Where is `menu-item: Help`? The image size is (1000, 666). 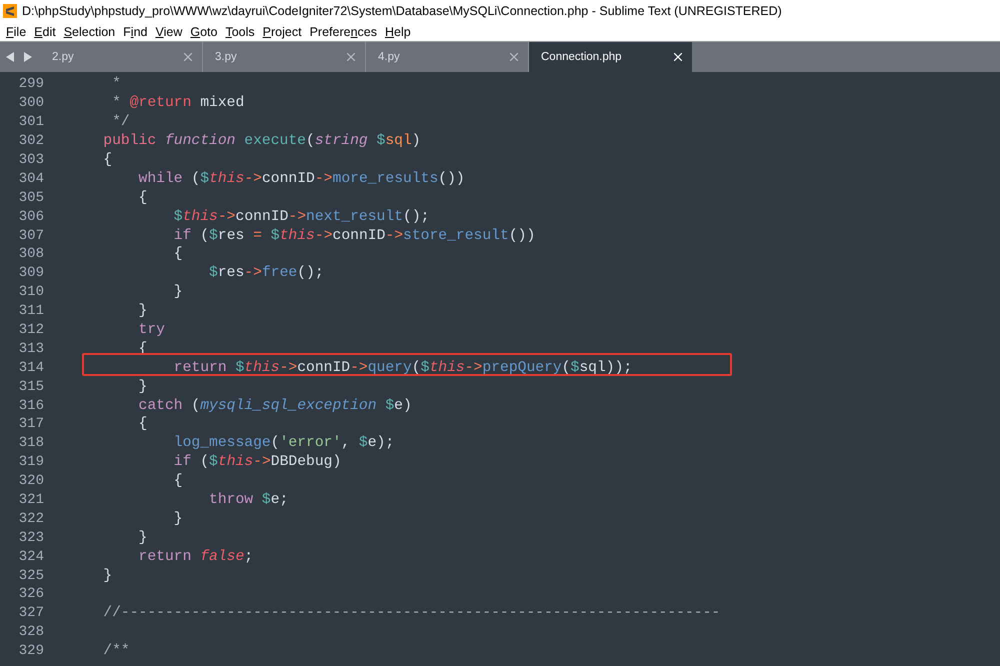
menu-item: Help is located at coordinates (398, 31).